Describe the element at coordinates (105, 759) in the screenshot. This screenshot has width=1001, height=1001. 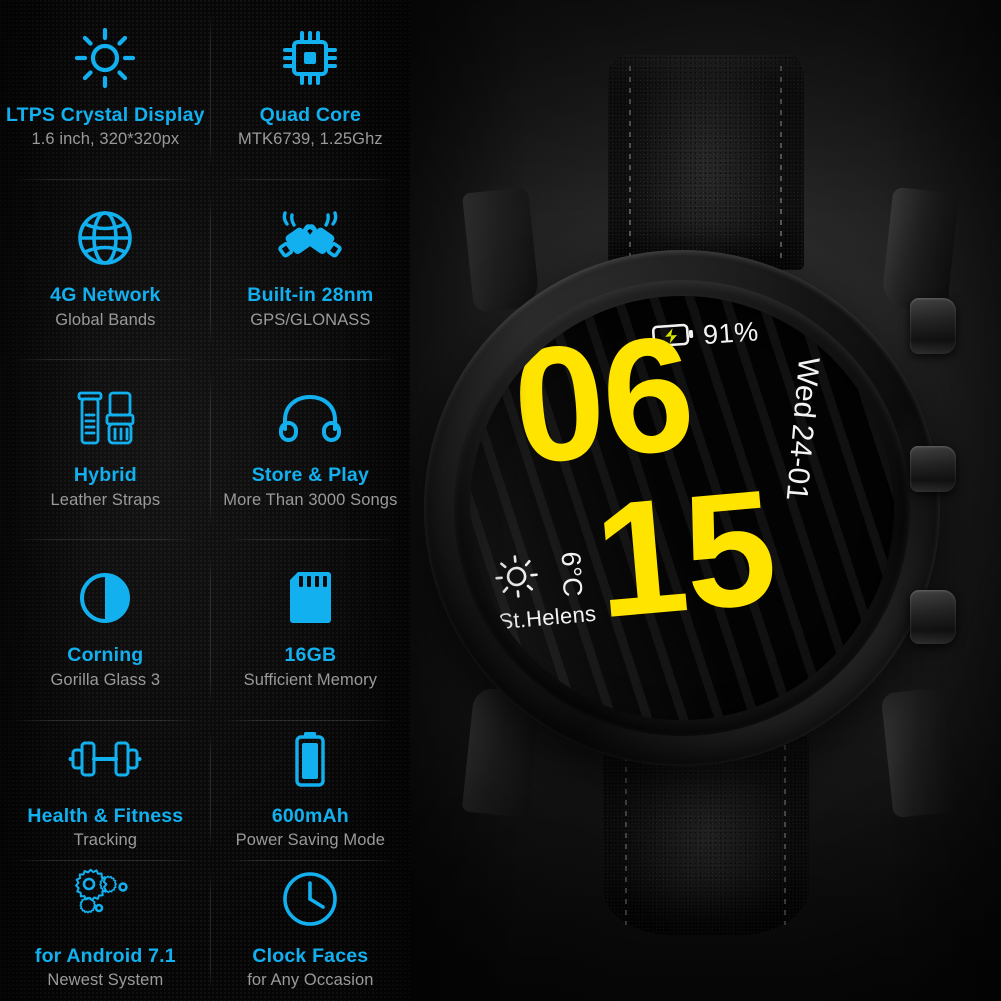
I see `dumbbell-icon` at that location.